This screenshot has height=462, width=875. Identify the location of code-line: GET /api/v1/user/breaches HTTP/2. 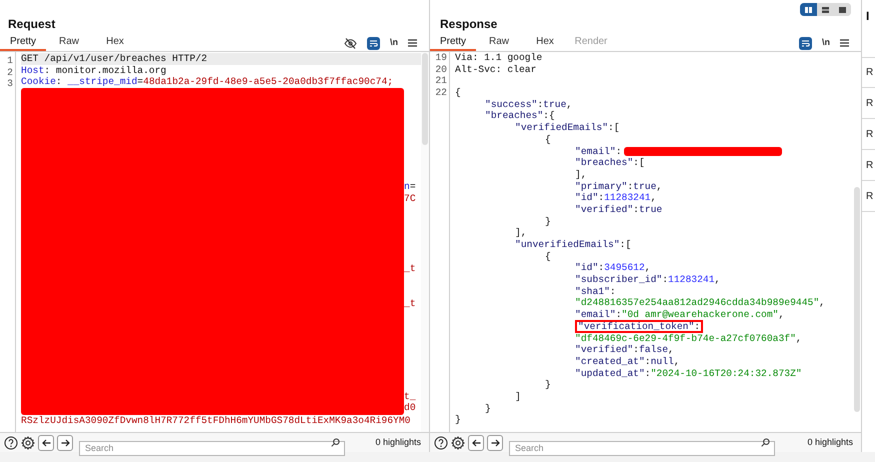
(114, 59).